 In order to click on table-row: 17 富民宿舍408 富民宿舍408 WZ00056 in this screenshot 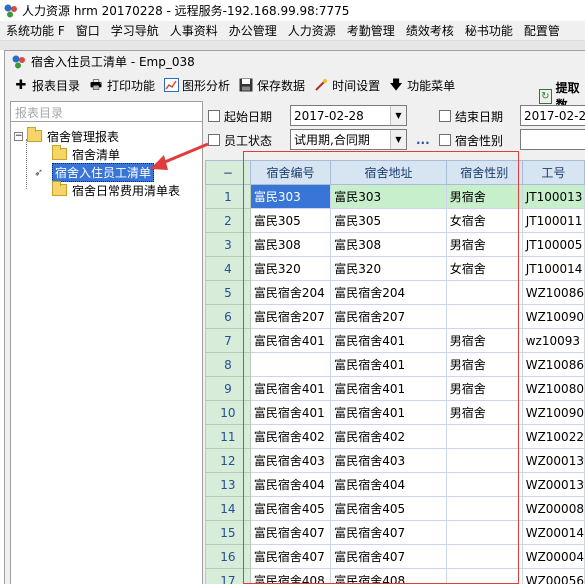, I will do `click(395, 576)`.